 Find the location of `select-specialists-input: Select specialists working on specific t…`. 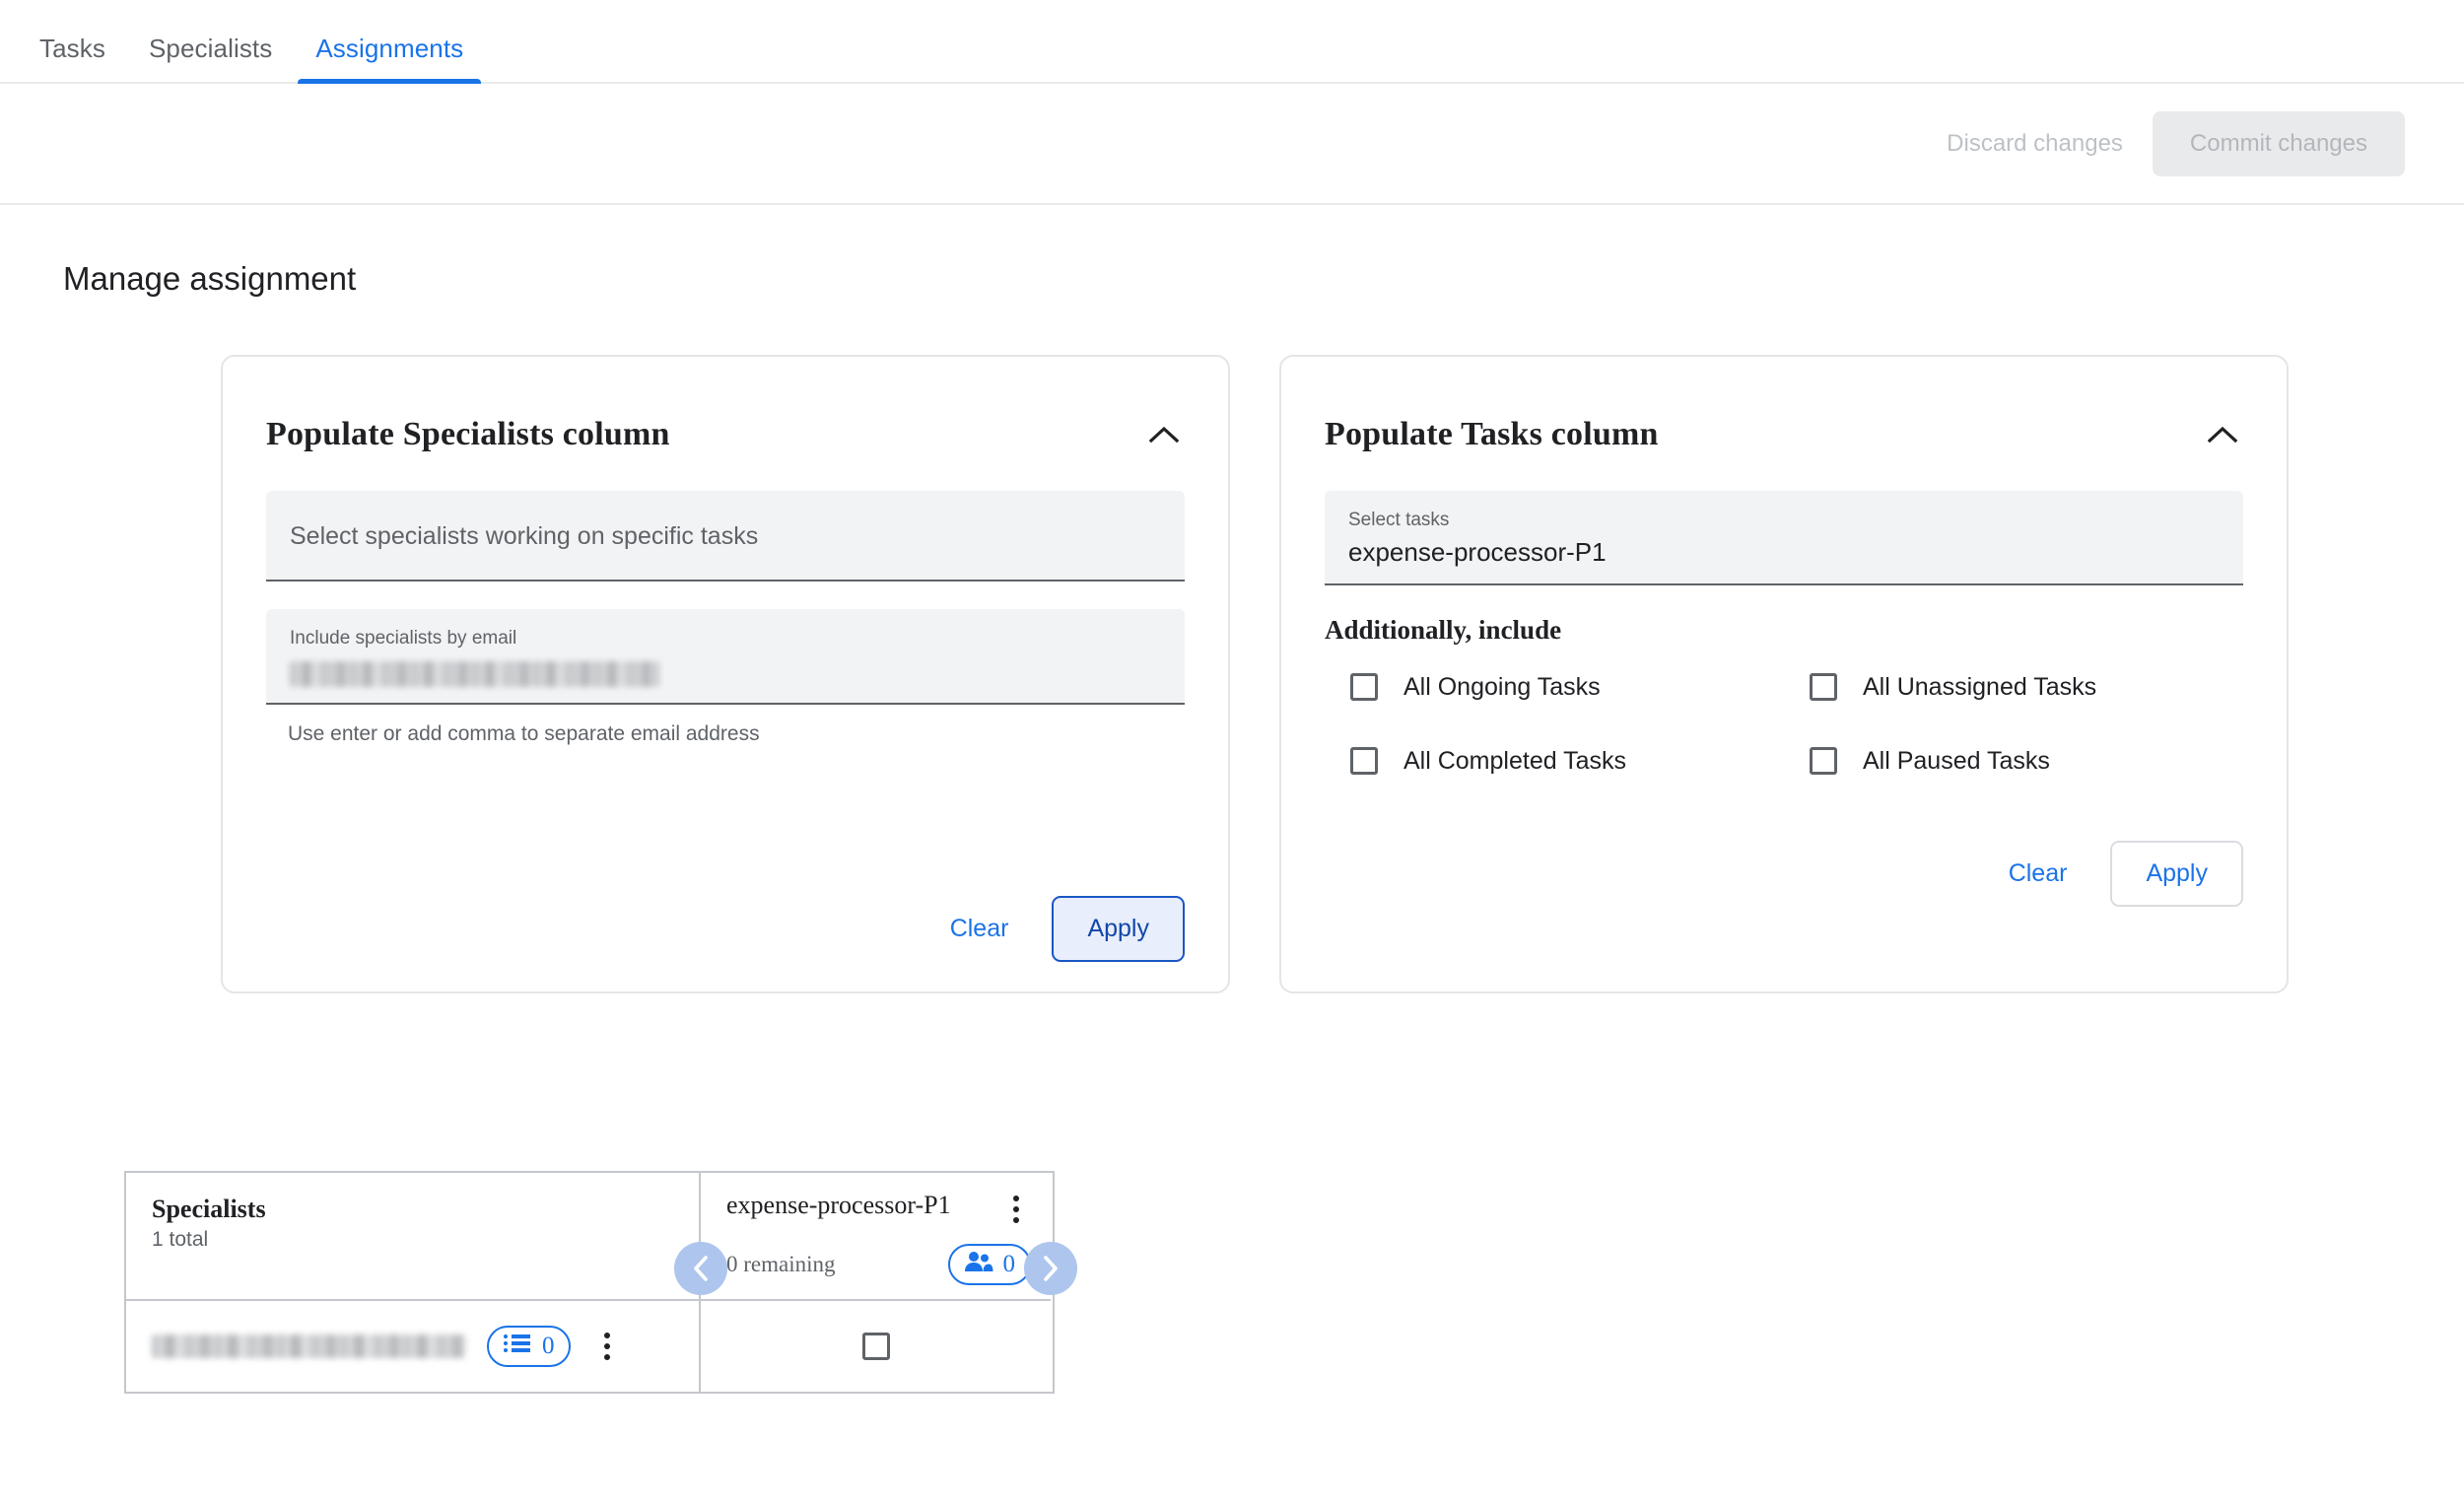

select-specialists-input: Select specialists working on specific t… is located at coordinates (725, 536).